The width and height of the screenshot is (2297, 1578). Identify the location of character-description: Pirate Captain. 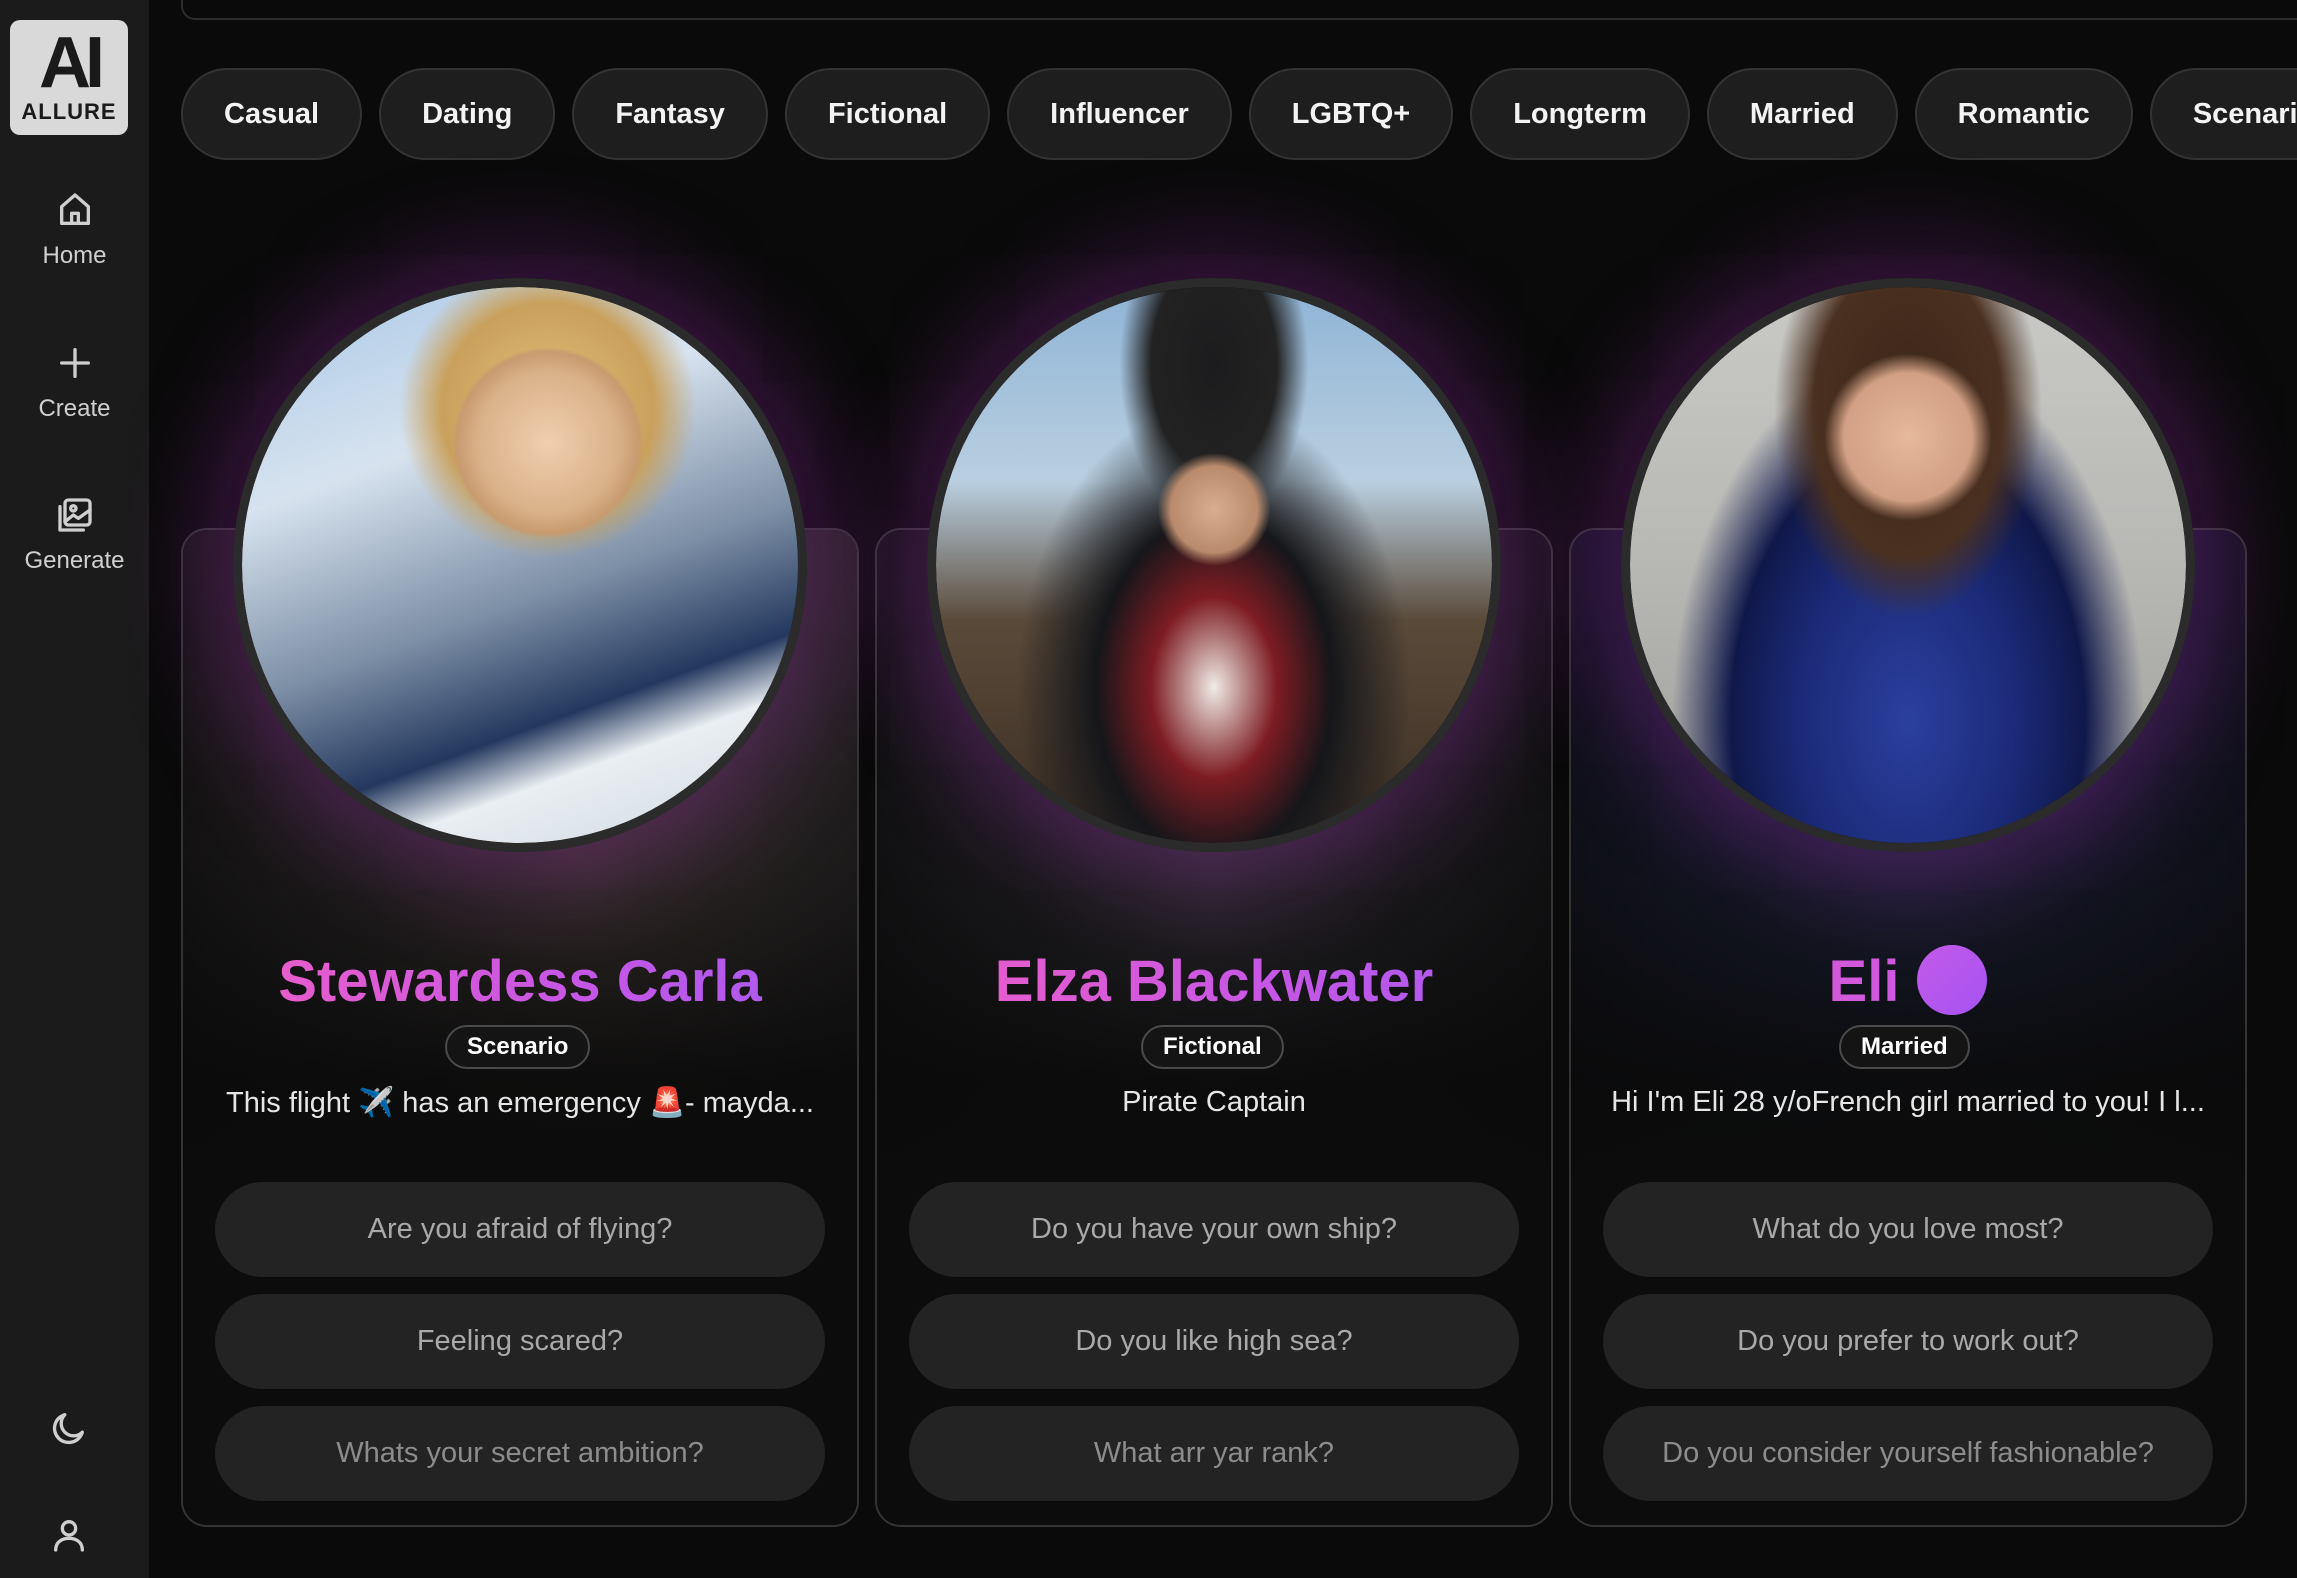
(1214, 1102).